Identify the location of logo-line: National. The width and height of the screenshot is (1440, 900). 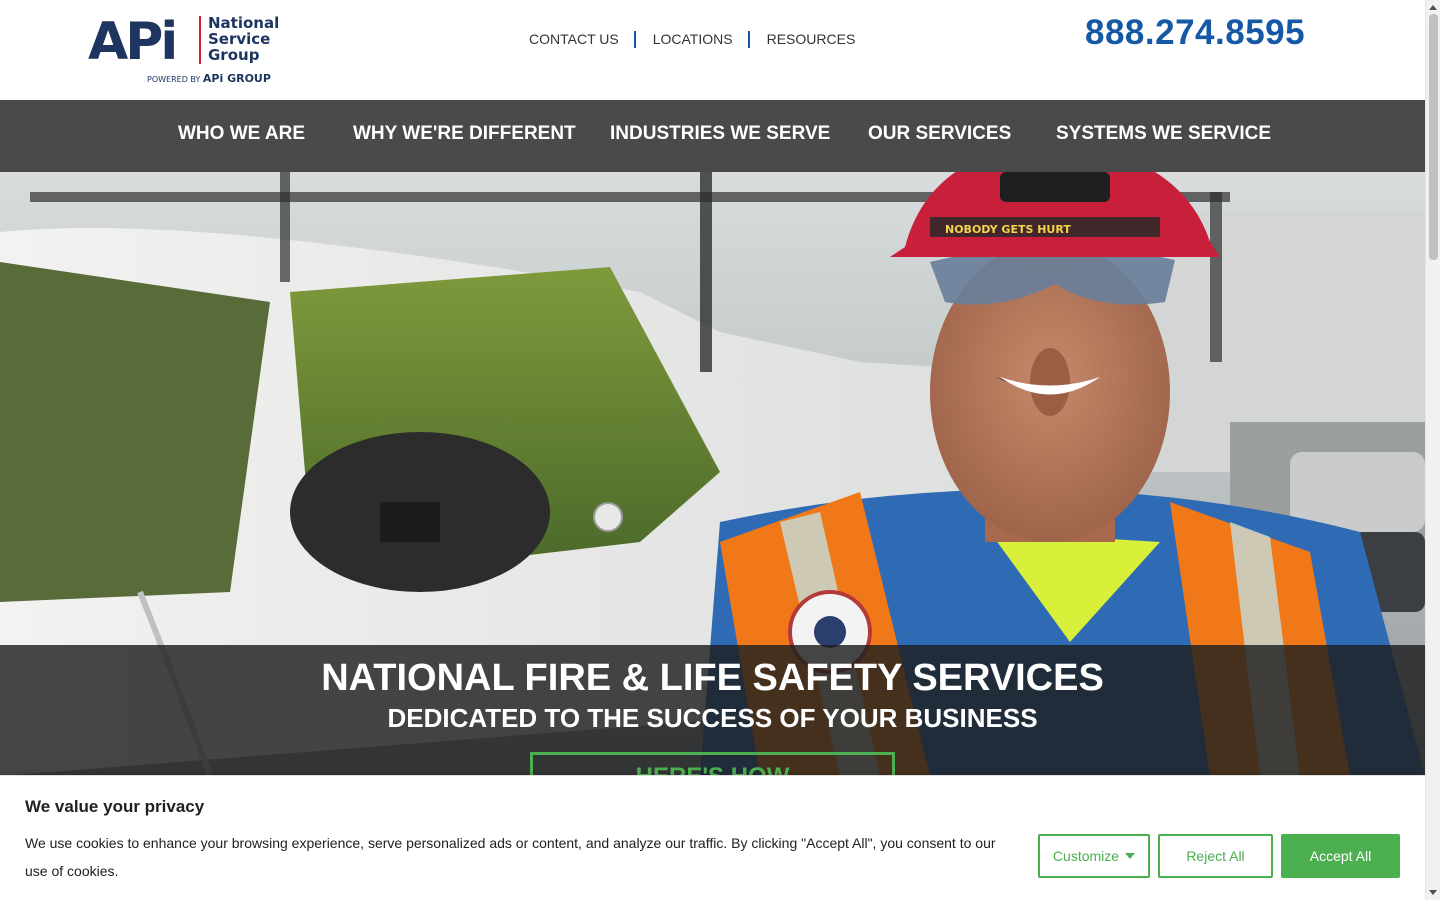
(244, 23).